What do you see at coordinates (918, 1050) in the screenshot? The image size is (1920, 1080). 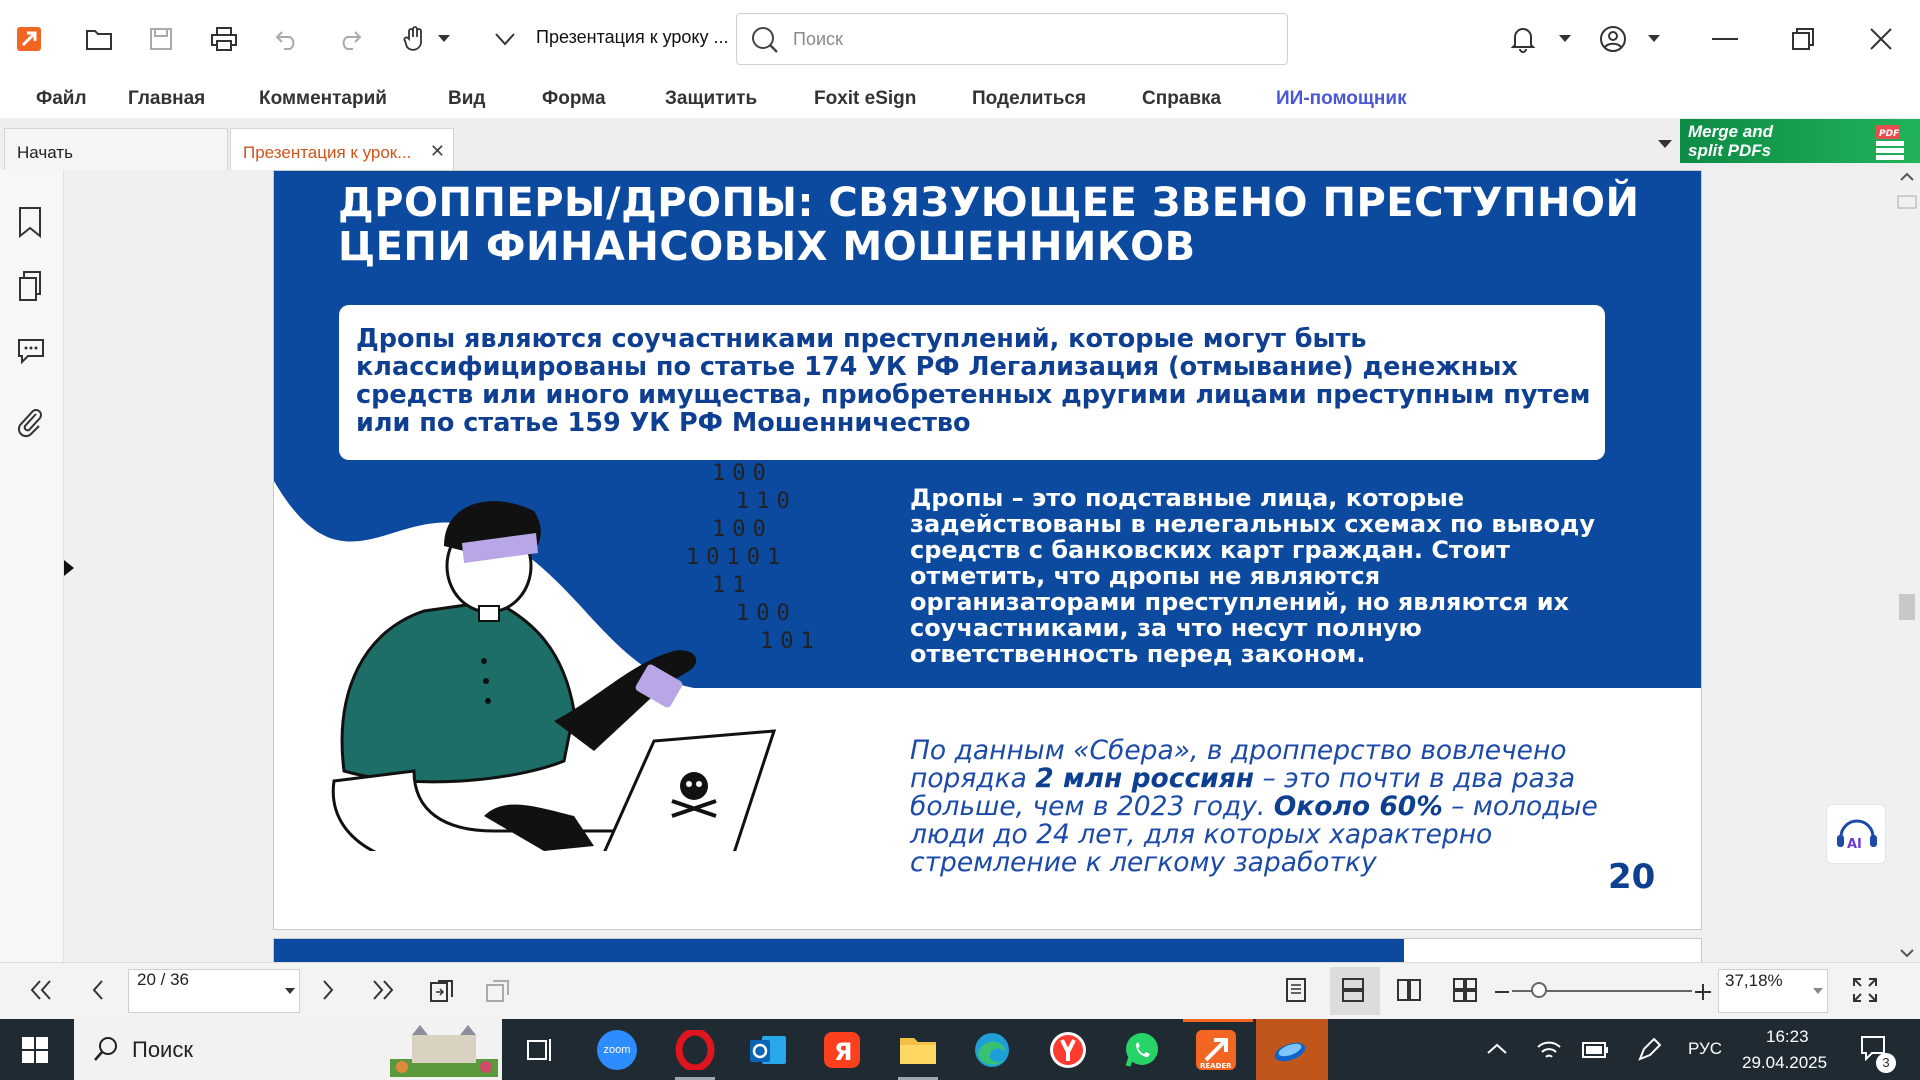 I see `file-explorer-icon` at bounding box center [918, 1050].